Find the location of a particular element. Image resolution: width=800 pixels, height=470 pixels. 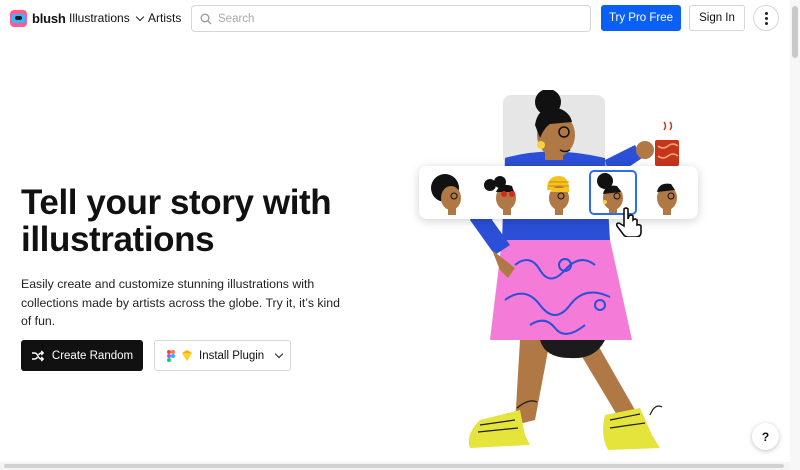

brand-logo: blush is located at coordinates (38, 18).